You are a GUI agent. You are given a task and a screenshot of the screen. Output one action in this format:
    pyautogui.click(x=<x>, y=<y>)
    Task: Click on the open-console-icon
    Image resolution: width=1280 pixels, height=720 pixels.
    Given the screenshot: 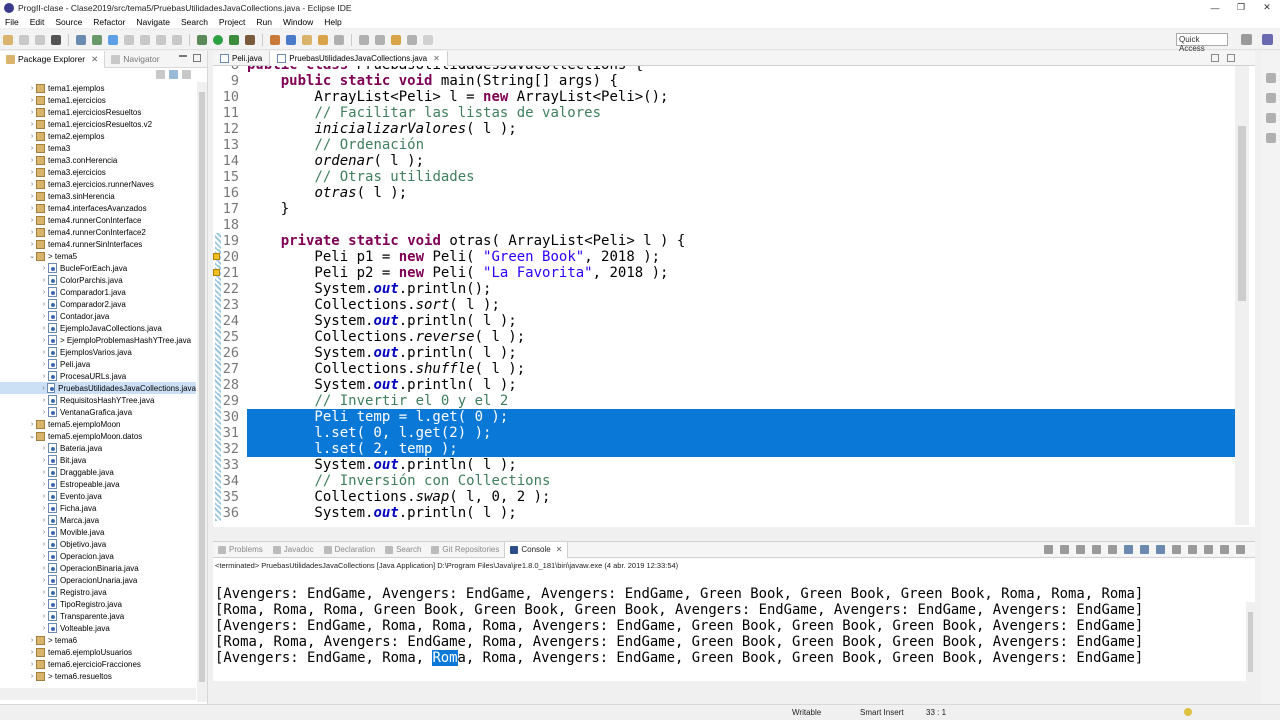 What is the action you would take?
    pyautogui.click(x=1208, y=549)
    